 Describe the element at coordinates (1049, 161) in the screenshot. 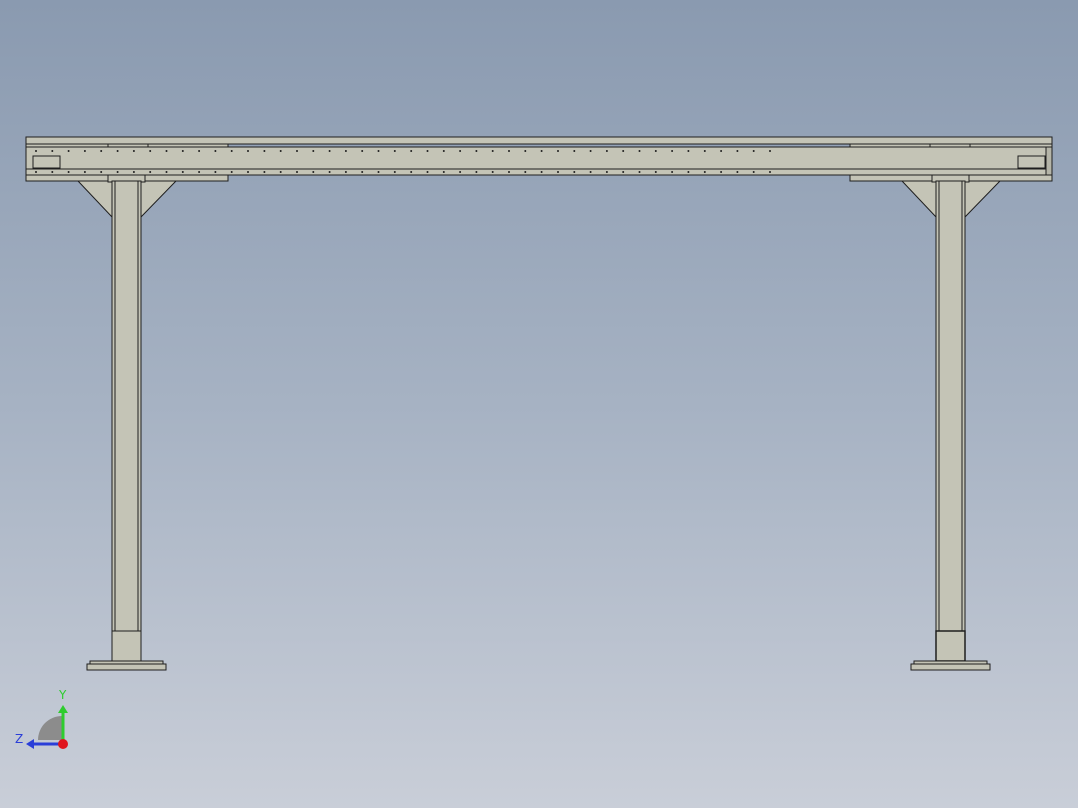

I see `rail-end-cap-right` at that location.